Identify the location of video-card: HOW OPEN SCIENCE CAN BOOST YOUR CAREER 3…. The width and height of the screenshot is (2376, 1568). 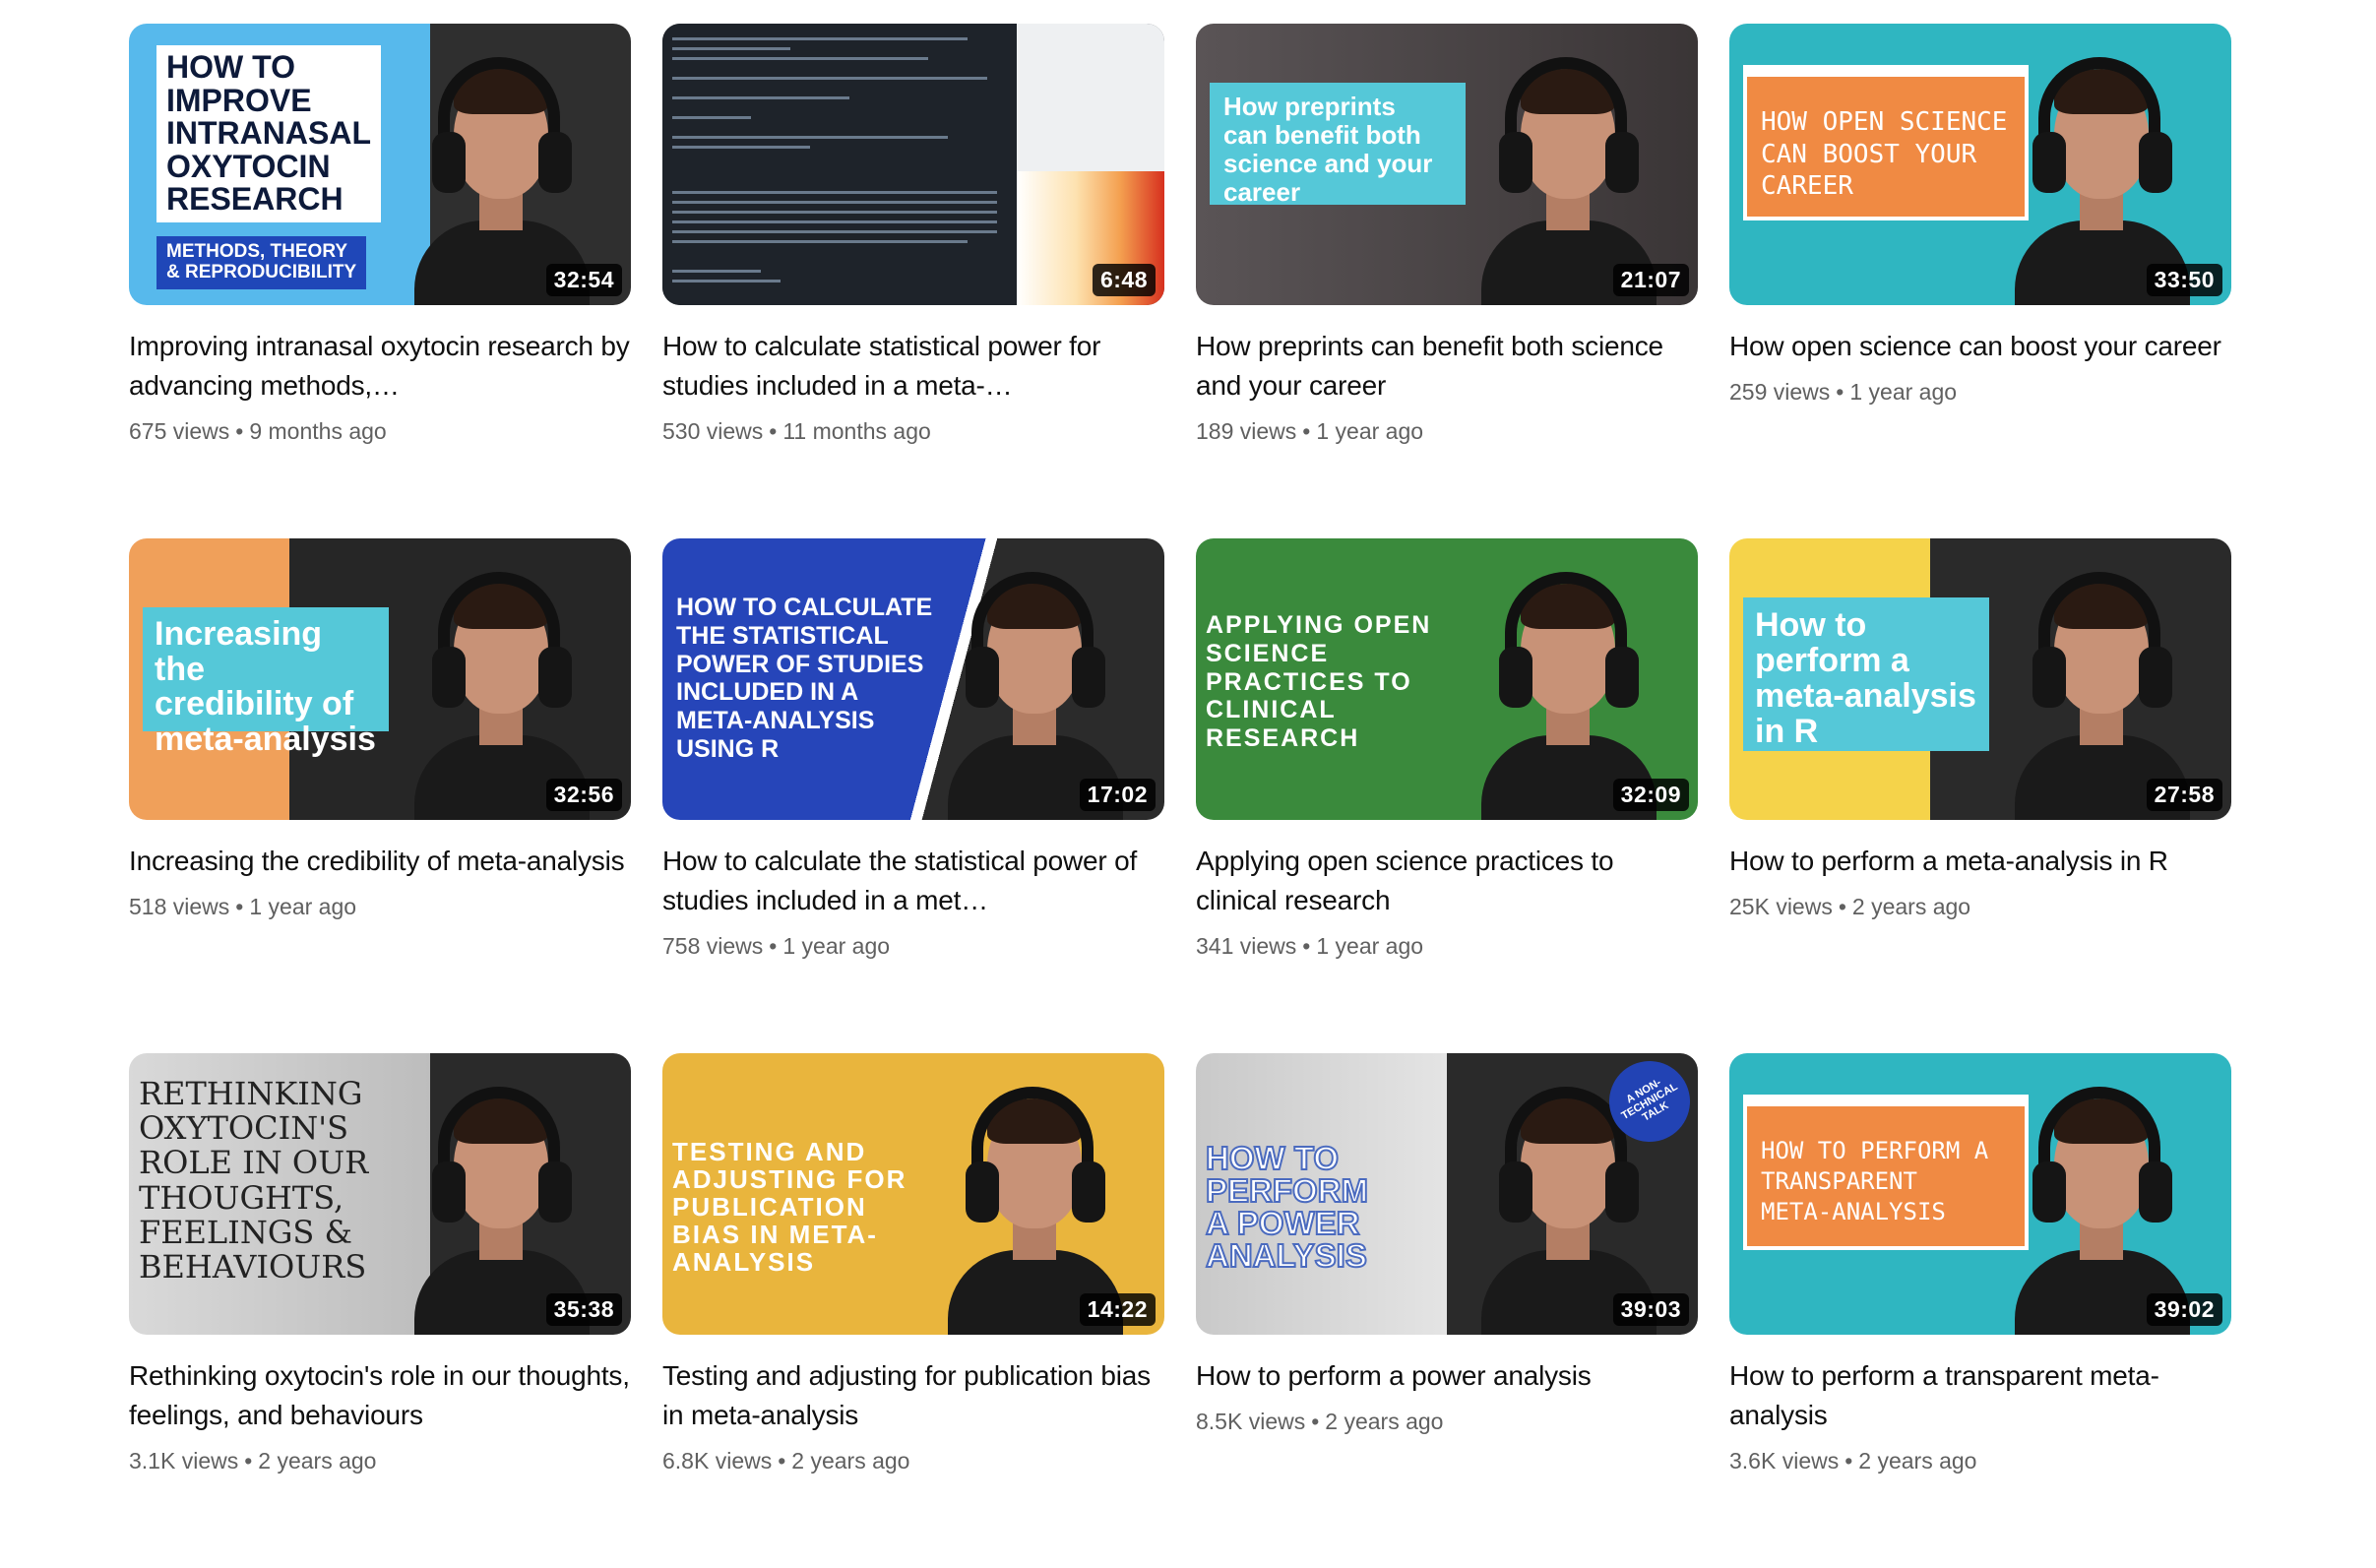
(1980, 281).